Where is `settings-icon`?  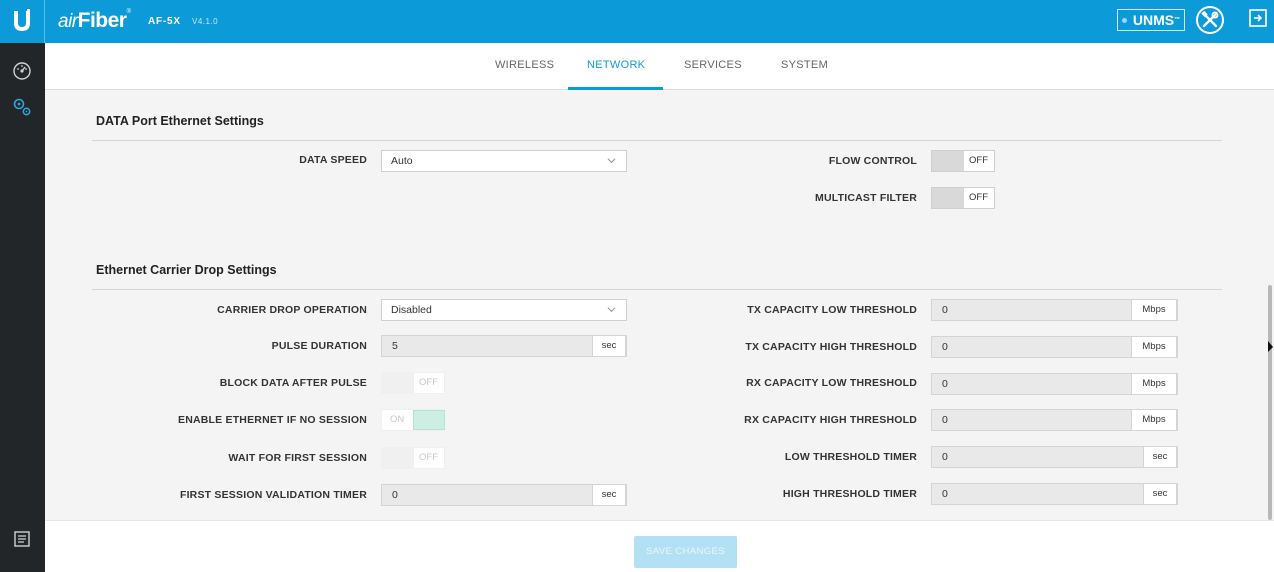 settings-icon is located at coordinates (22, 107).